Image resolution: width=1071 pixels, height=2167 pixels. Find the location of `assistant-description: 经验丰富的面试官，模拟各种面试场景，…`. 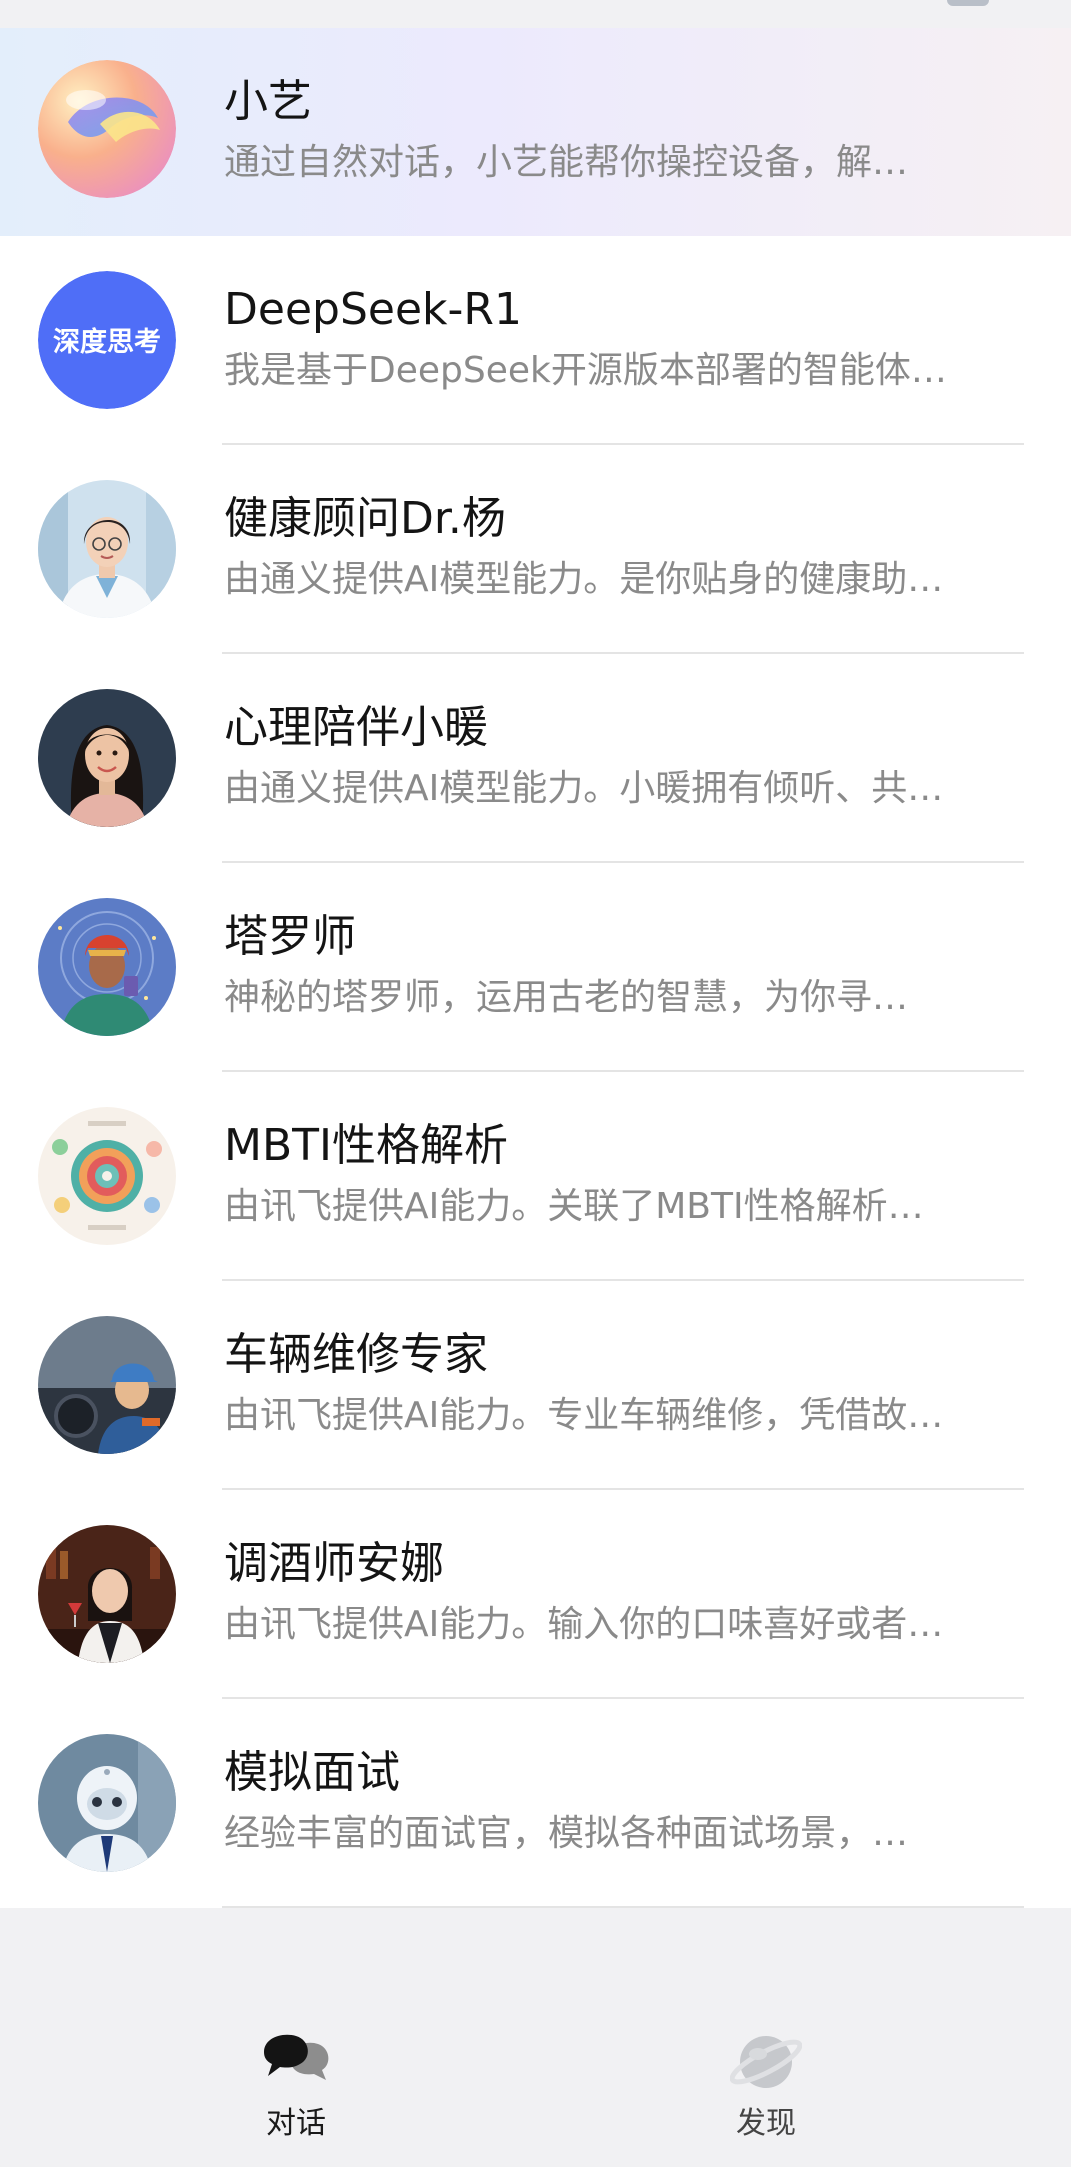

assistant-description: 经验丰富的面试官，模拟各种面试场景，… is located at coordinates (566, 1833).